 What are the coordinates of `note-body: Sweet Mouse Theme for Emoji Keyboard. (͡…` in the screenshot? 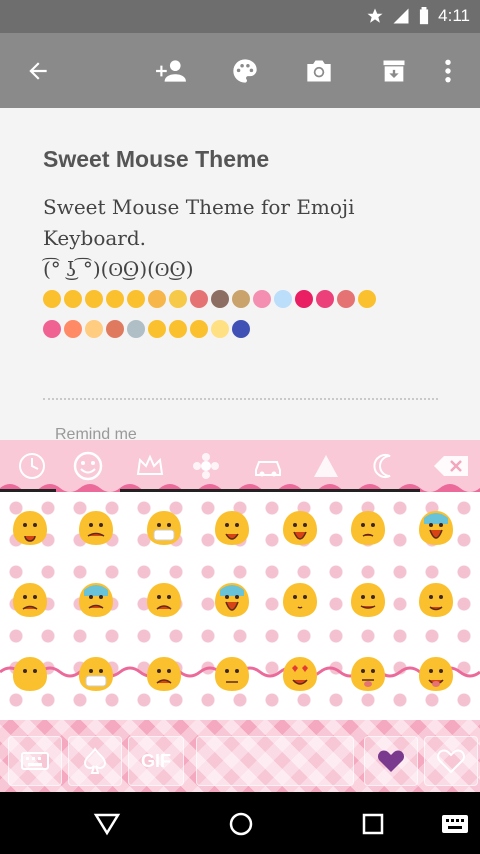 It's located at (243, 238).